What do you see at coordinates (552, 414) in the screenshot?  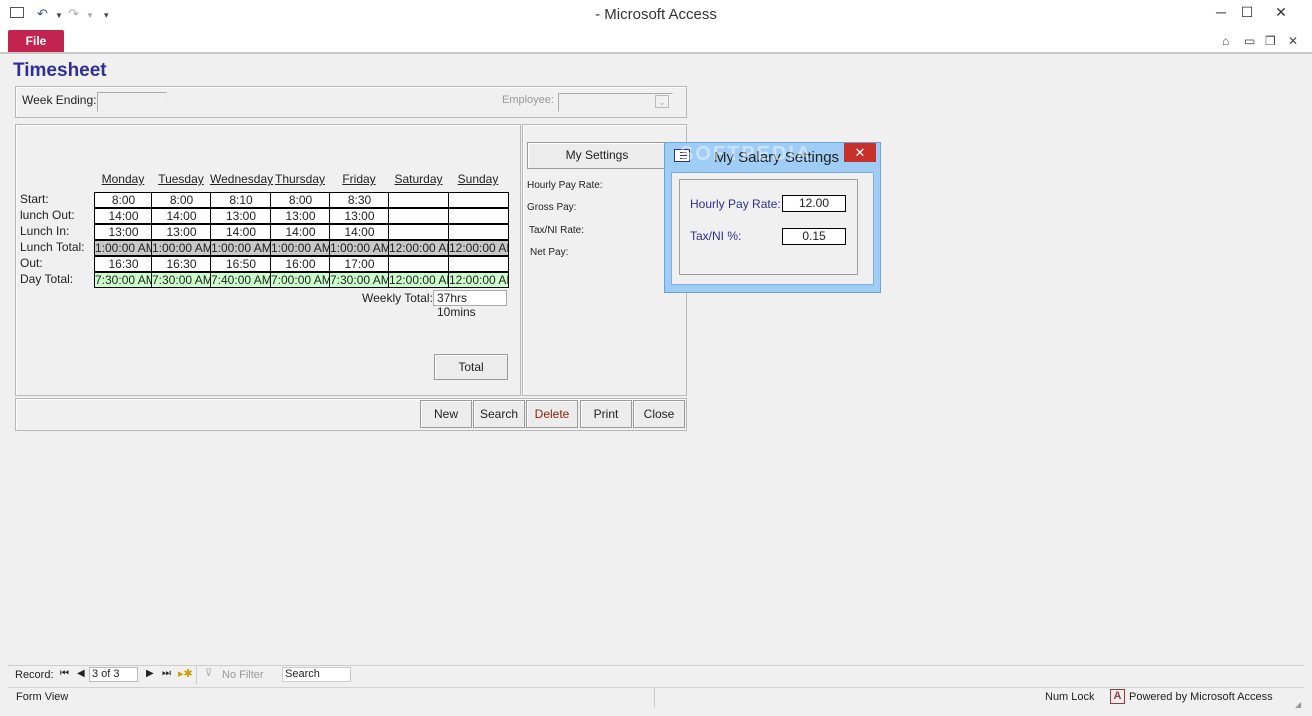 I see `delete-button: Delete` at bounding box center [552, 414].